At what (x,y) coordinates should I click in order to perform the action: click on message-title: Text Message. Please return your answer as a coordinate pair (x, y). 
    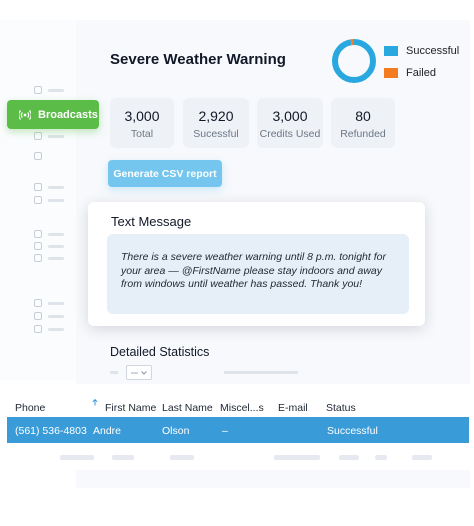
    Looking at the image, I should click on (151, 221).